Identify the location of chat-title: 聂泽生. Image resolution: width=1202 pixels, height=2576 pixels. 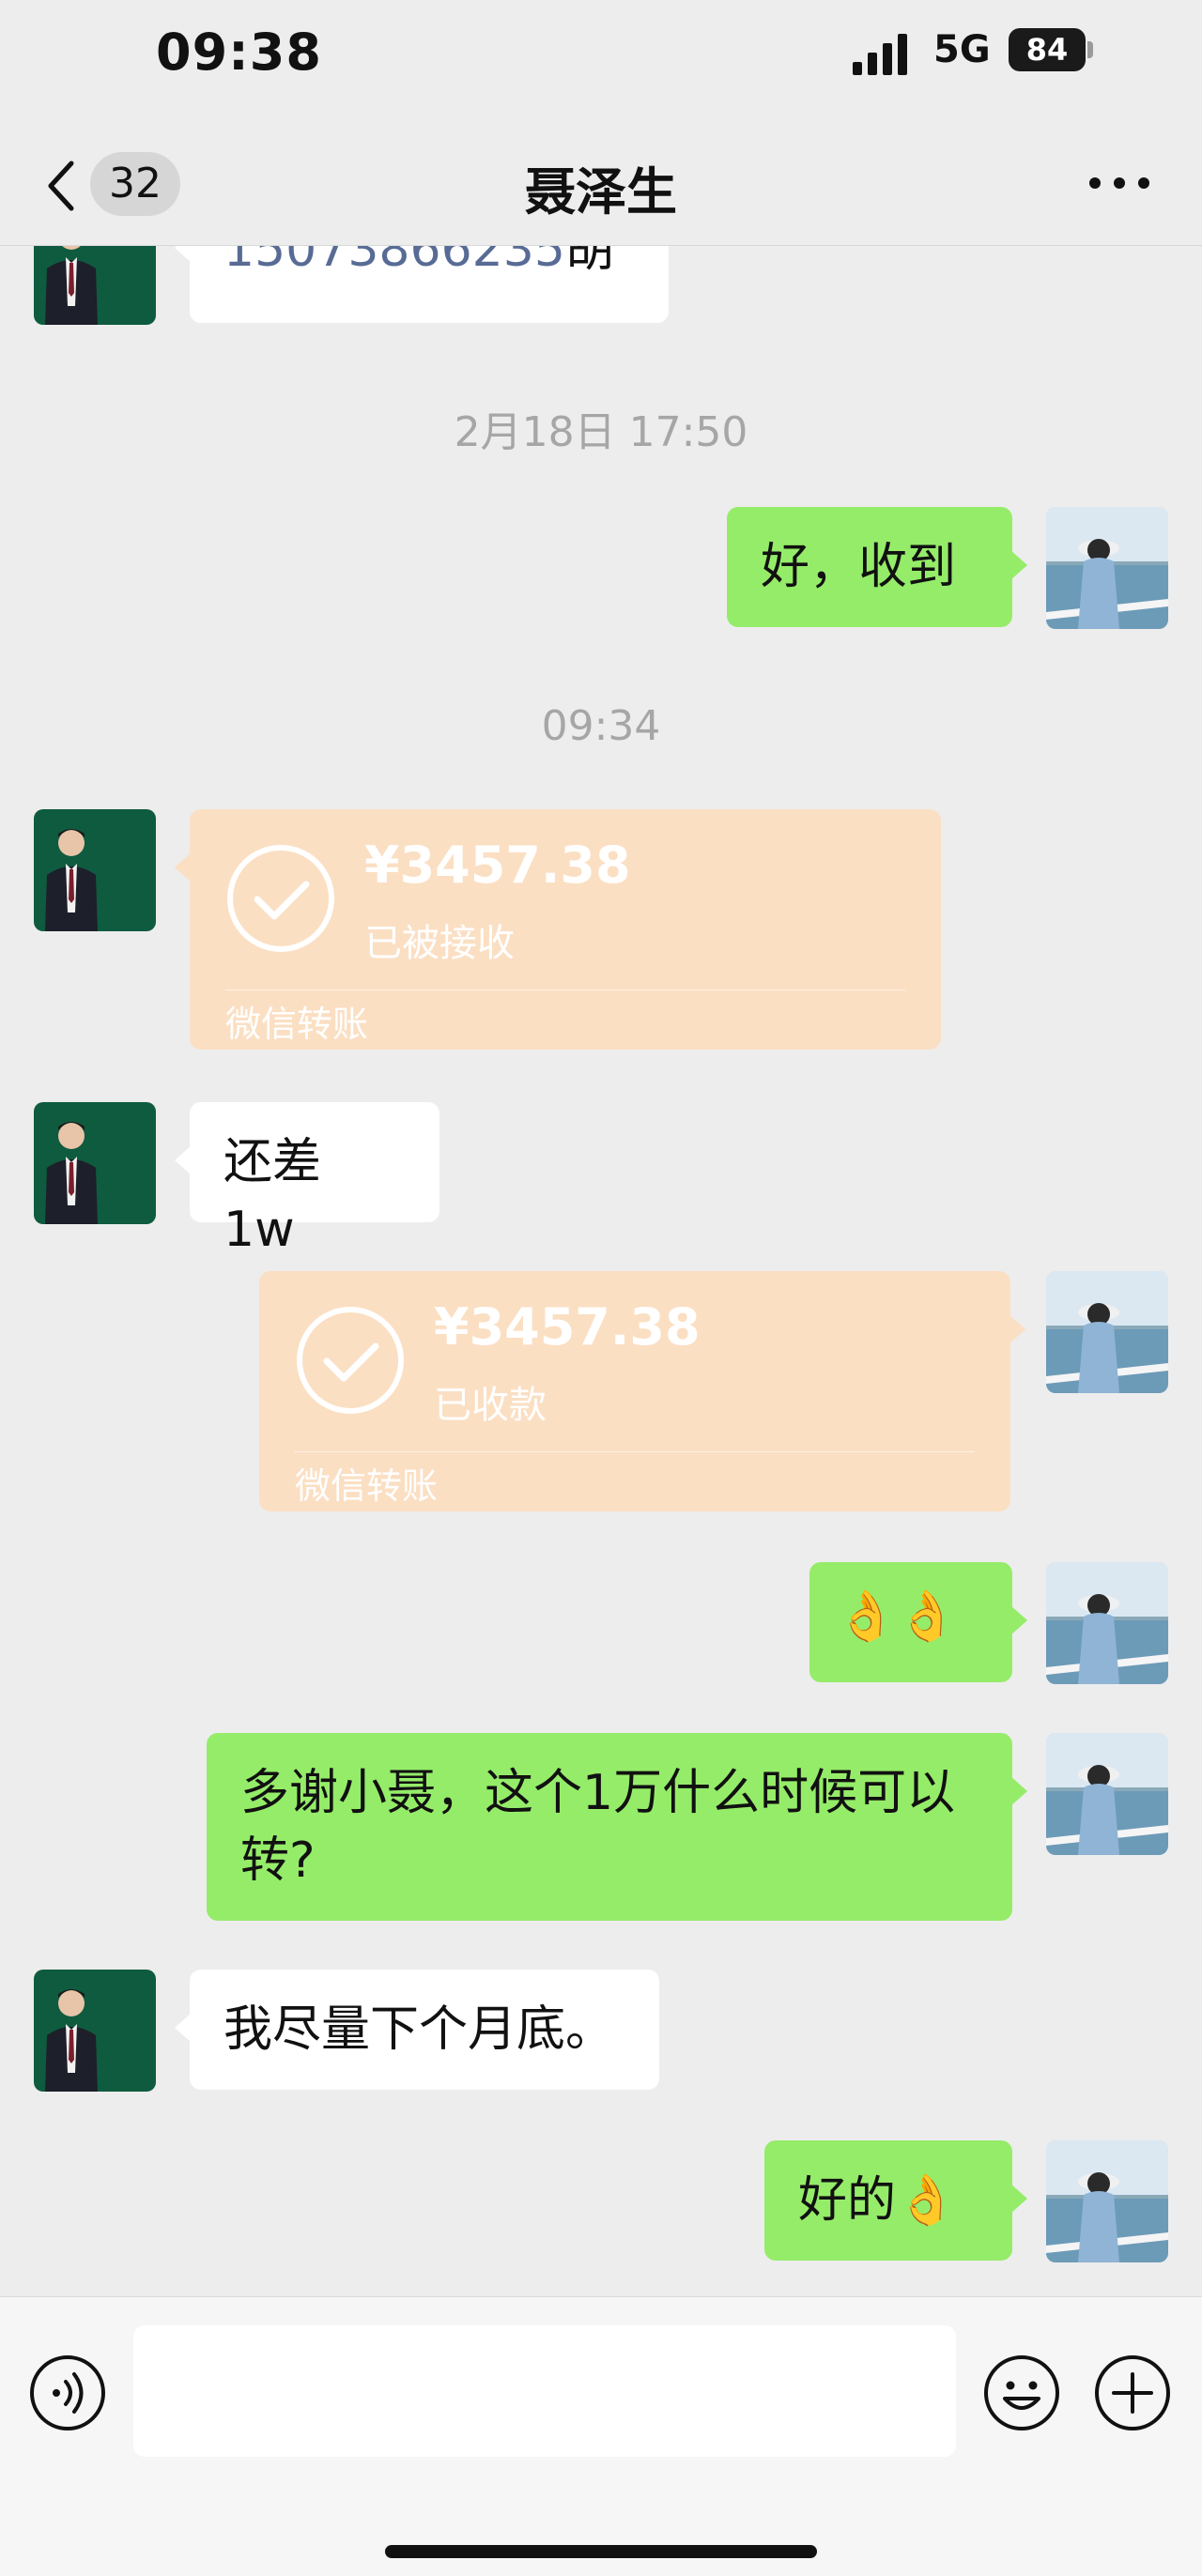
(601, 192).